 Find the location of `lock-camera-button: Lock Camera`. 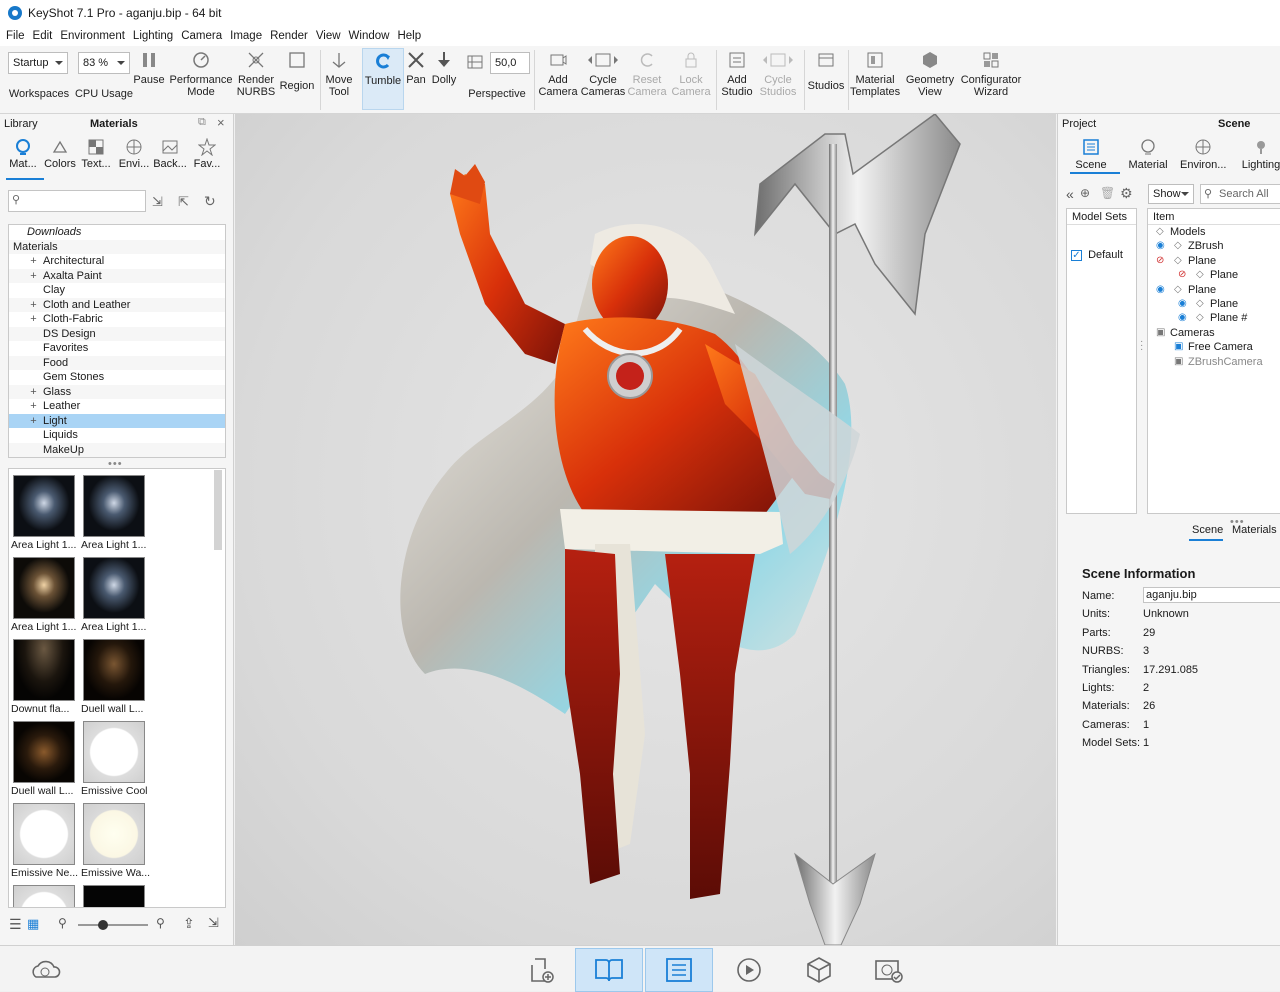

lock-camera-button: Lock Camera is located at coordinates (691, 74).